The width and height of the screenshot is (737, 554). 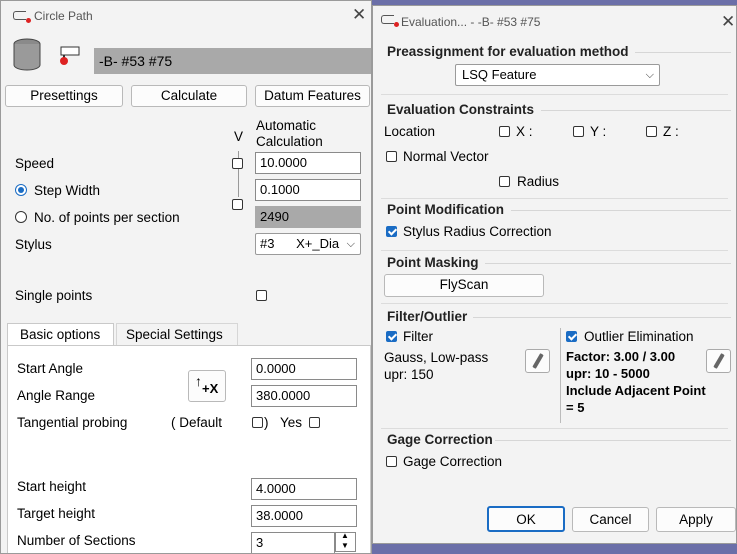 I want to click on start-angle-label: Start Angle, so click(x=50, y=368).